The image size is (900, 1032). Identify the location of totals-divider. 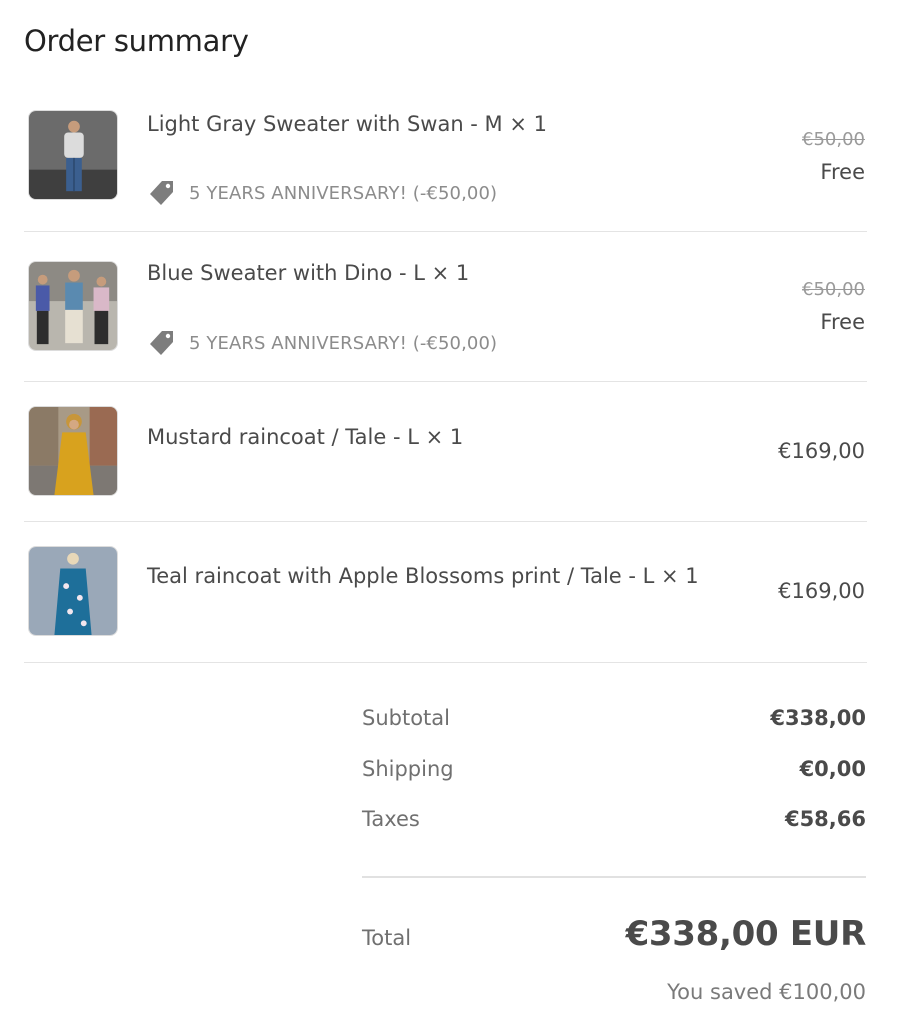
(614, 877).